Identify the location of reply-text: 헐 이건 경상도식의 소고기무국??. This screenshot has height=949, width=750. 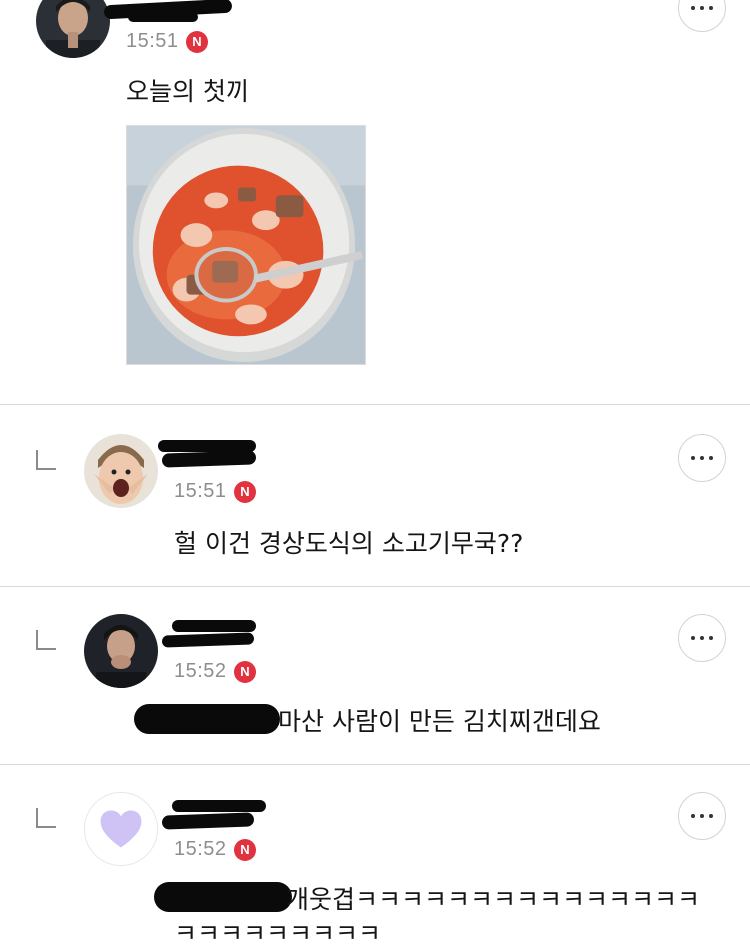
(349, 543).